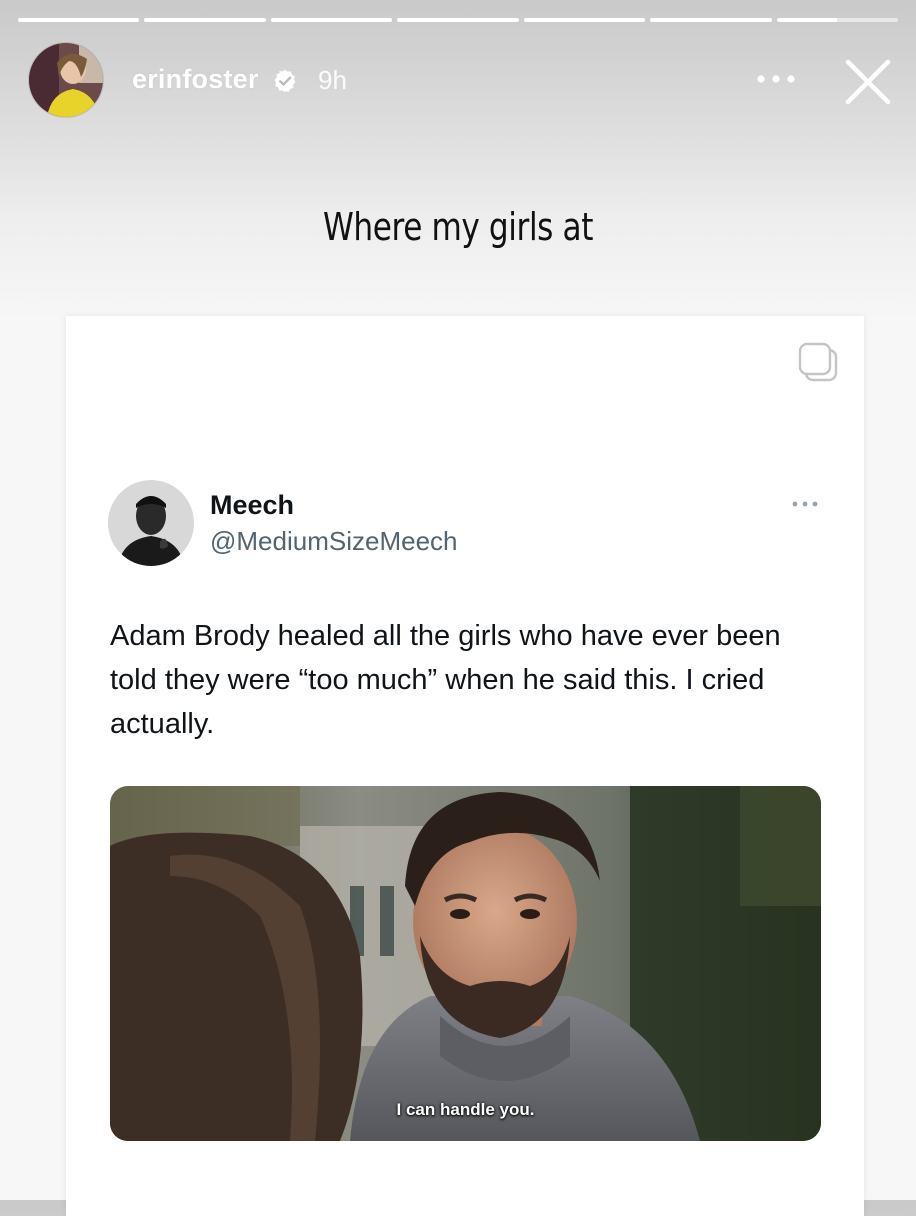  What do you see at coordinates (868, 82) in the screenshot?
I see `close-icon` at bounding box center [868, 82].